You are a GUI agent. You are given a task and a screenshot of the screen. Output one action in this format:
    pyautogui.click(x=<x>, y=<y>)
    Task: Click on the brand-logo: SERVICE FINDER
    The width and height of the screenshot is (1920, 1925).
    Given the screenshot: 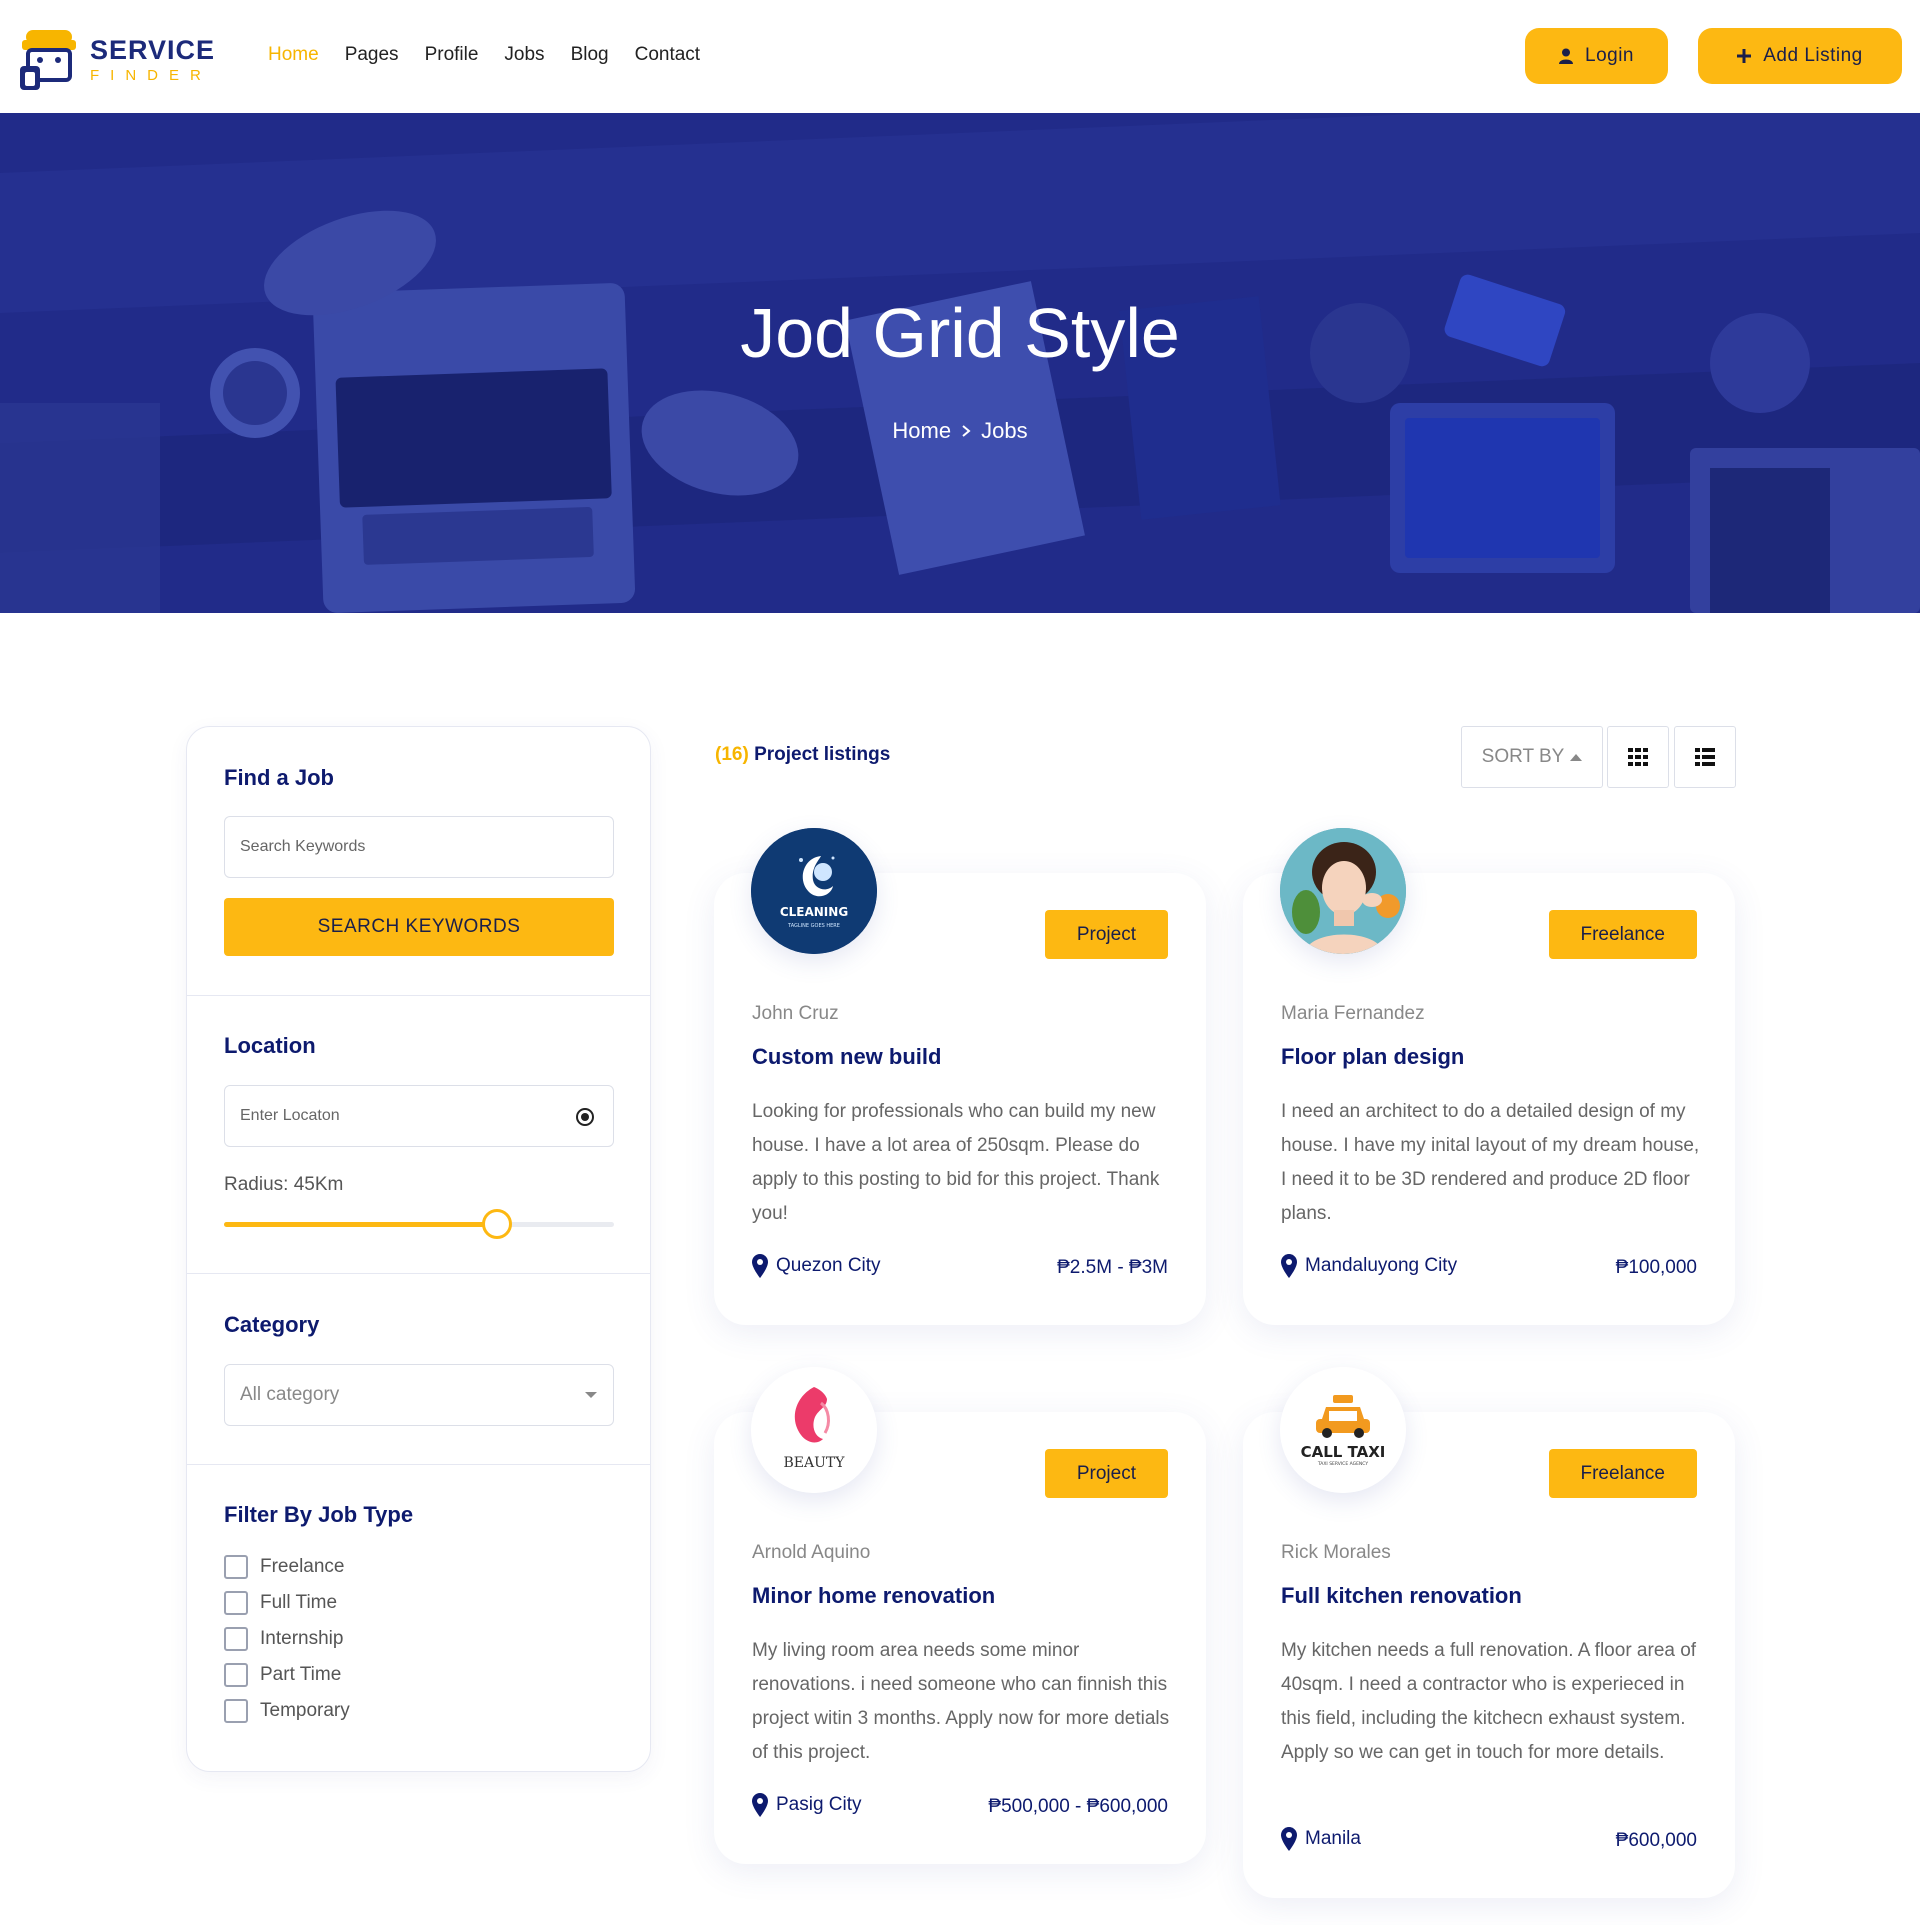 What is the action you would take?
    pyautogui.click(x=116, y=60)
    